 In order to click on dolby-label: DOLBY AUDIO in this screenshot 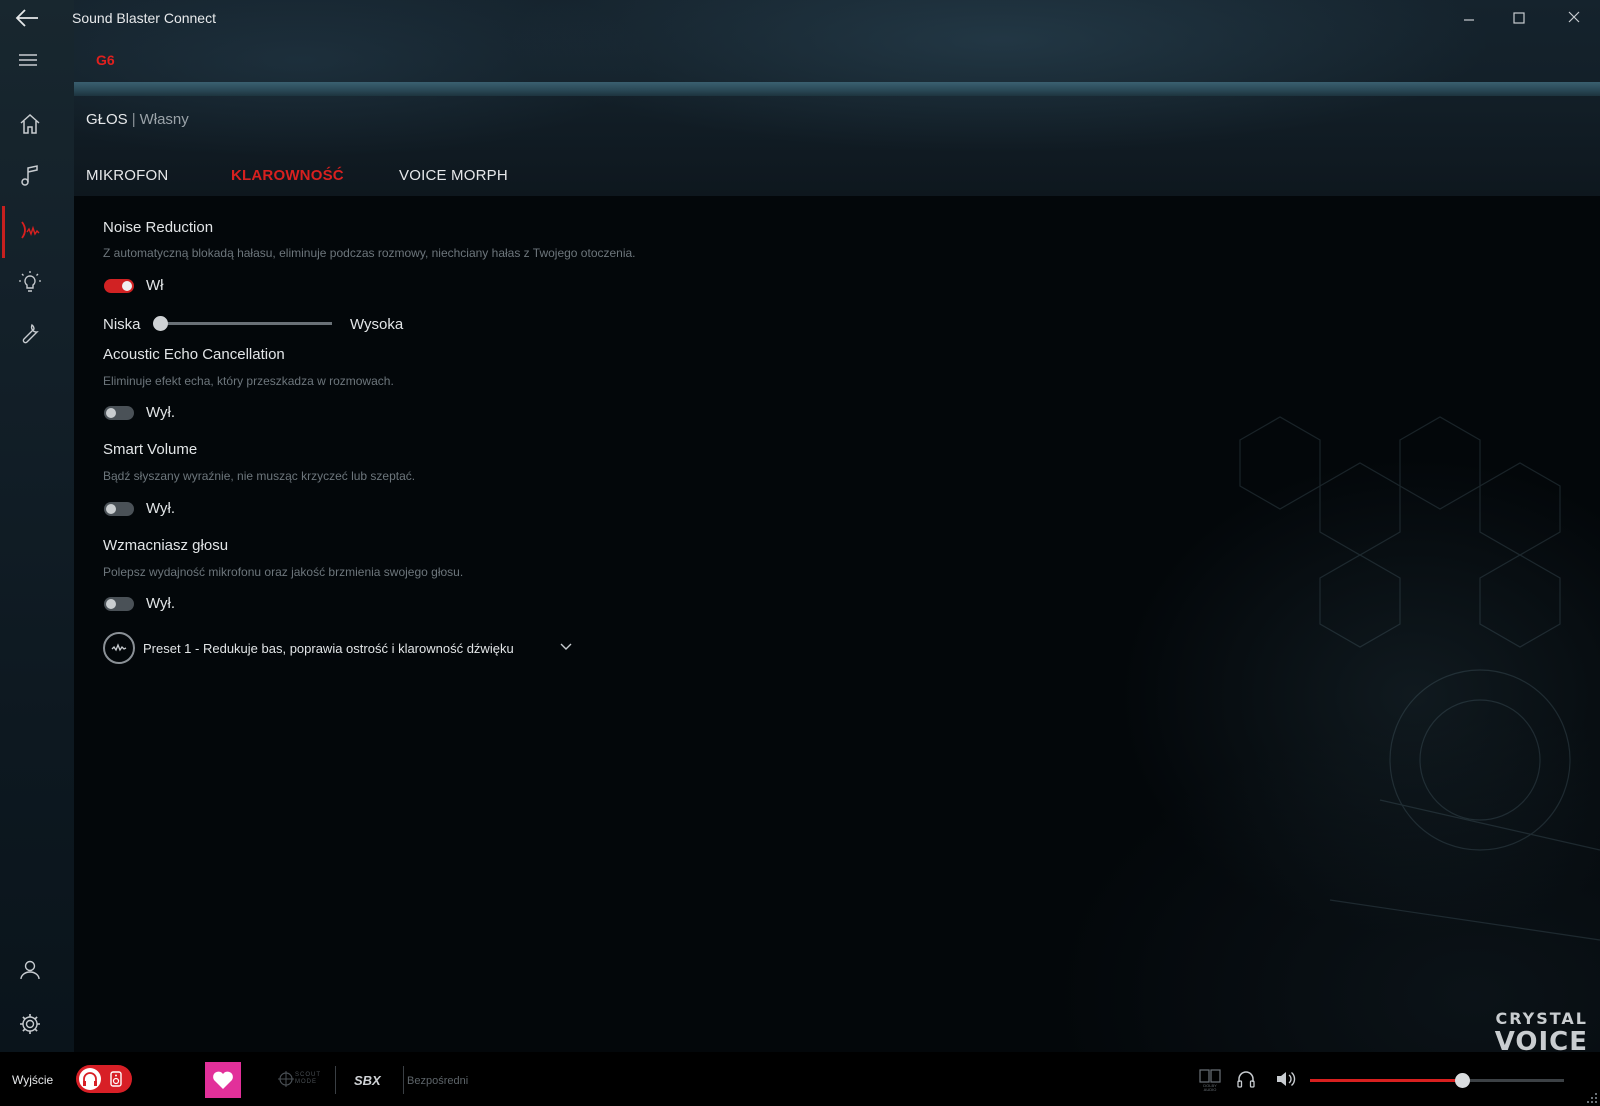, I will do `click(1210, 1087)`.